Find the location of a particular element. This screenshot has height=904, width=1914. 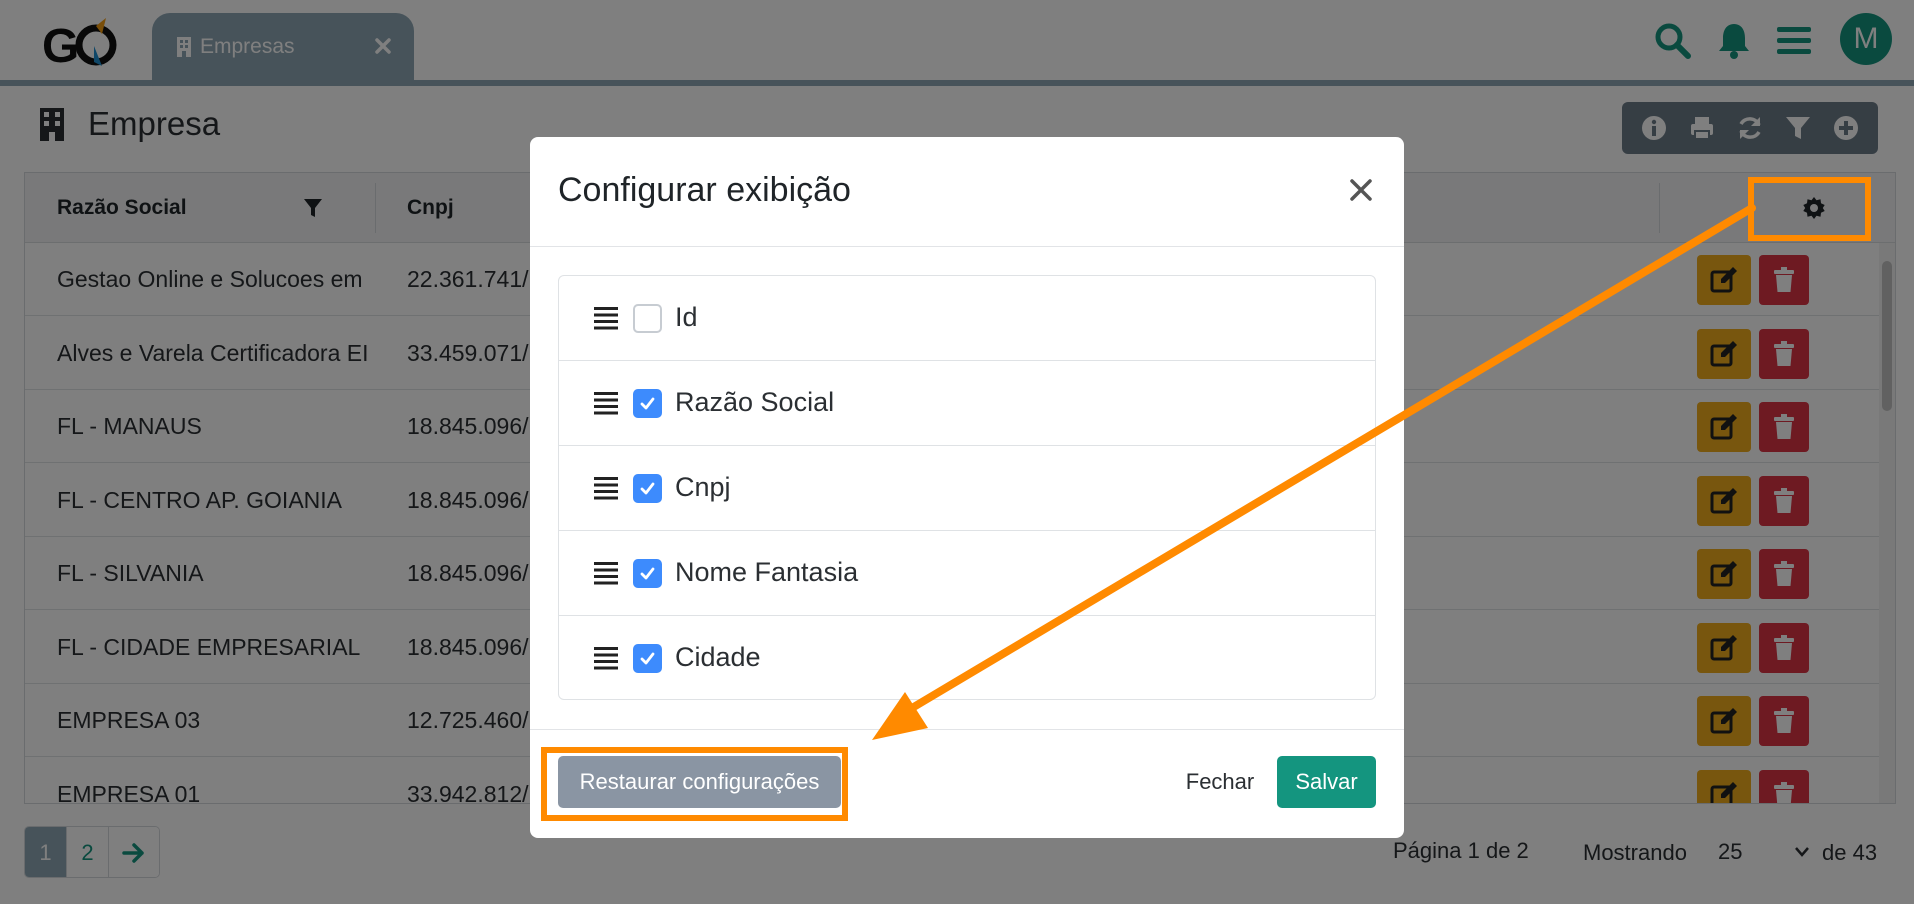

button-label: Salvar is located at coordinates (1326, 781).